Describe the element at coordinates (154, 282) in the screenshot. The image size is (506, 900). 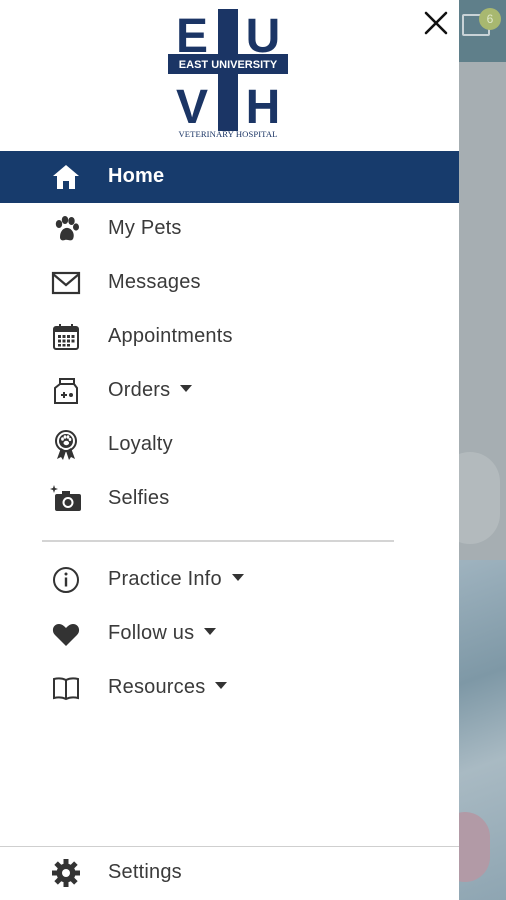
I see `menu-item-messages-label: Messages` at that location.